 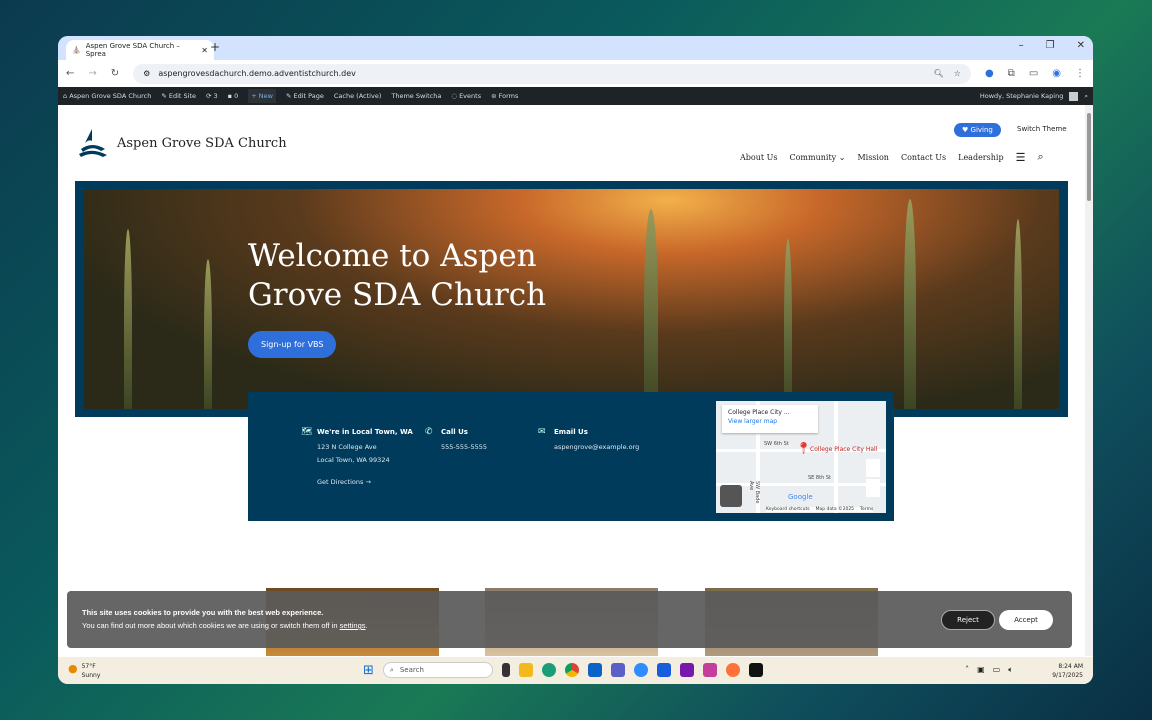 I want to click on theme-switcha-link: Theme Switcha, so click(x=416, y=96).